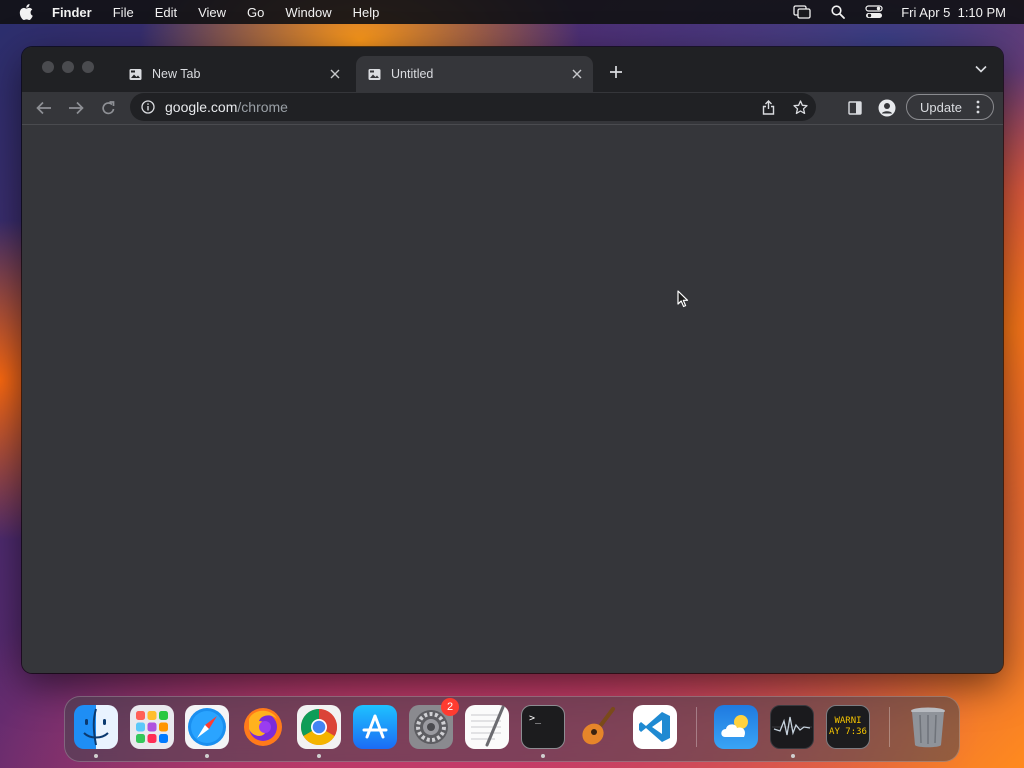 The width and height of the screenshot is (1024, 768). What do you see at coordinates (434, 723) in the screenshot?
I see `dock-system-settings: 2` at bounding box center [434, 723].